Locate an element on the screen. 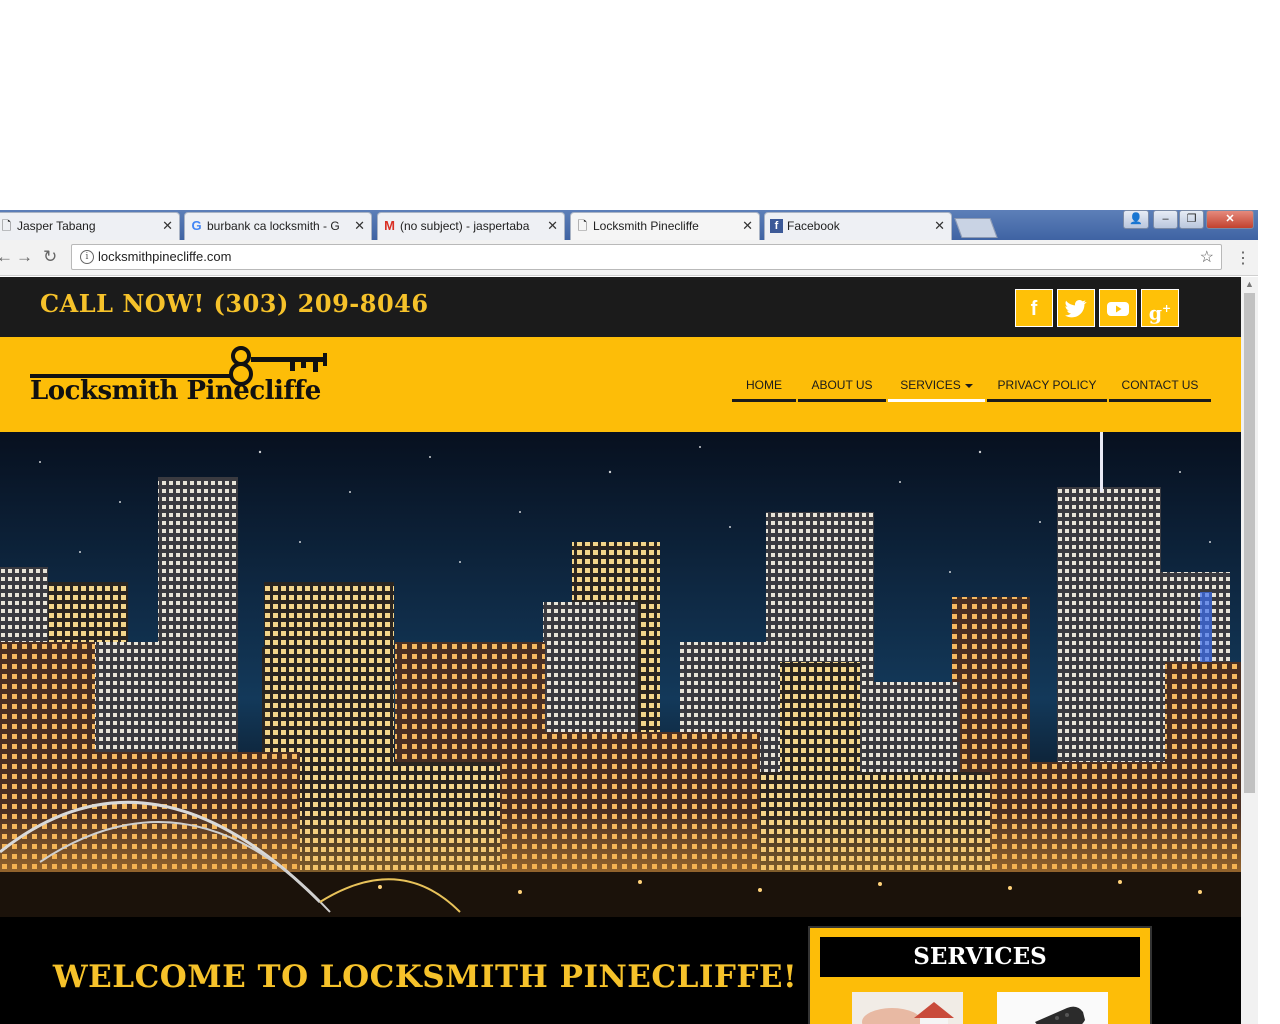 The width and height of the screenshot is (1280, 1024). tab-burbank-search: G burbank ca locksmith - G ✕ is located at coordinates (278, 226).